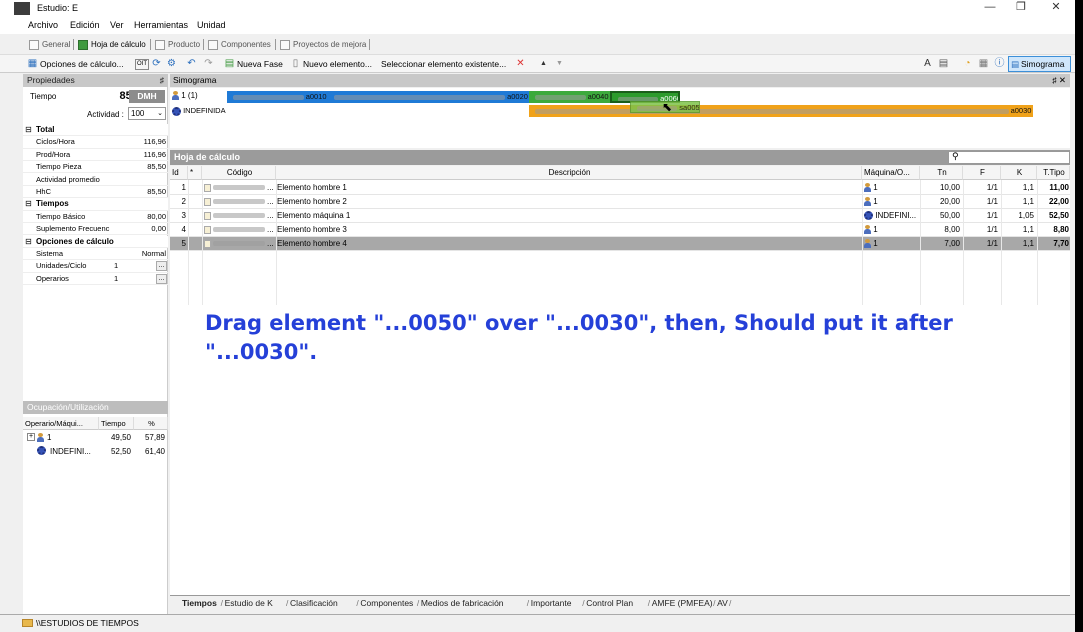  What do you see at coordinates (95, 204) in the screenshot?
I see `property-section: ⊟ Tiempos` at bounding box center [95, 204].